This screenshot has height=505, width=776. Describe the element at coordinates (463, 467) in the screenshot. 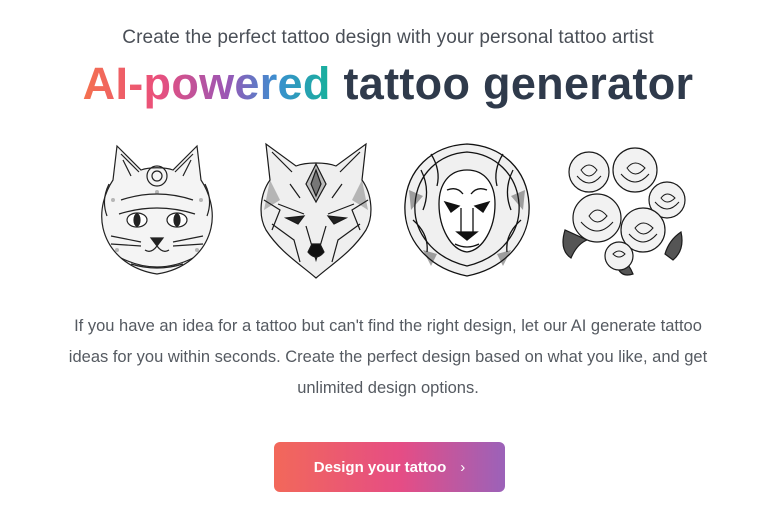

I see `chevron-right-icon: ›` at that location.